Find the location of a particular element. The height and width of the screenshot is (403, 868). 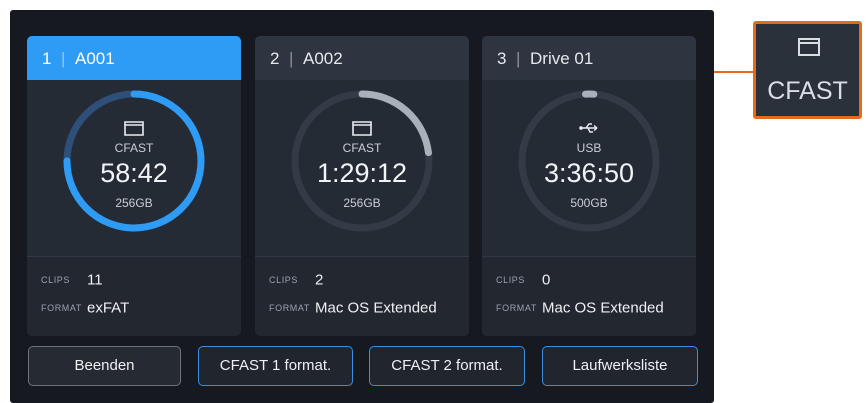

slot-index: 1 is located at coordinates (47, 58).